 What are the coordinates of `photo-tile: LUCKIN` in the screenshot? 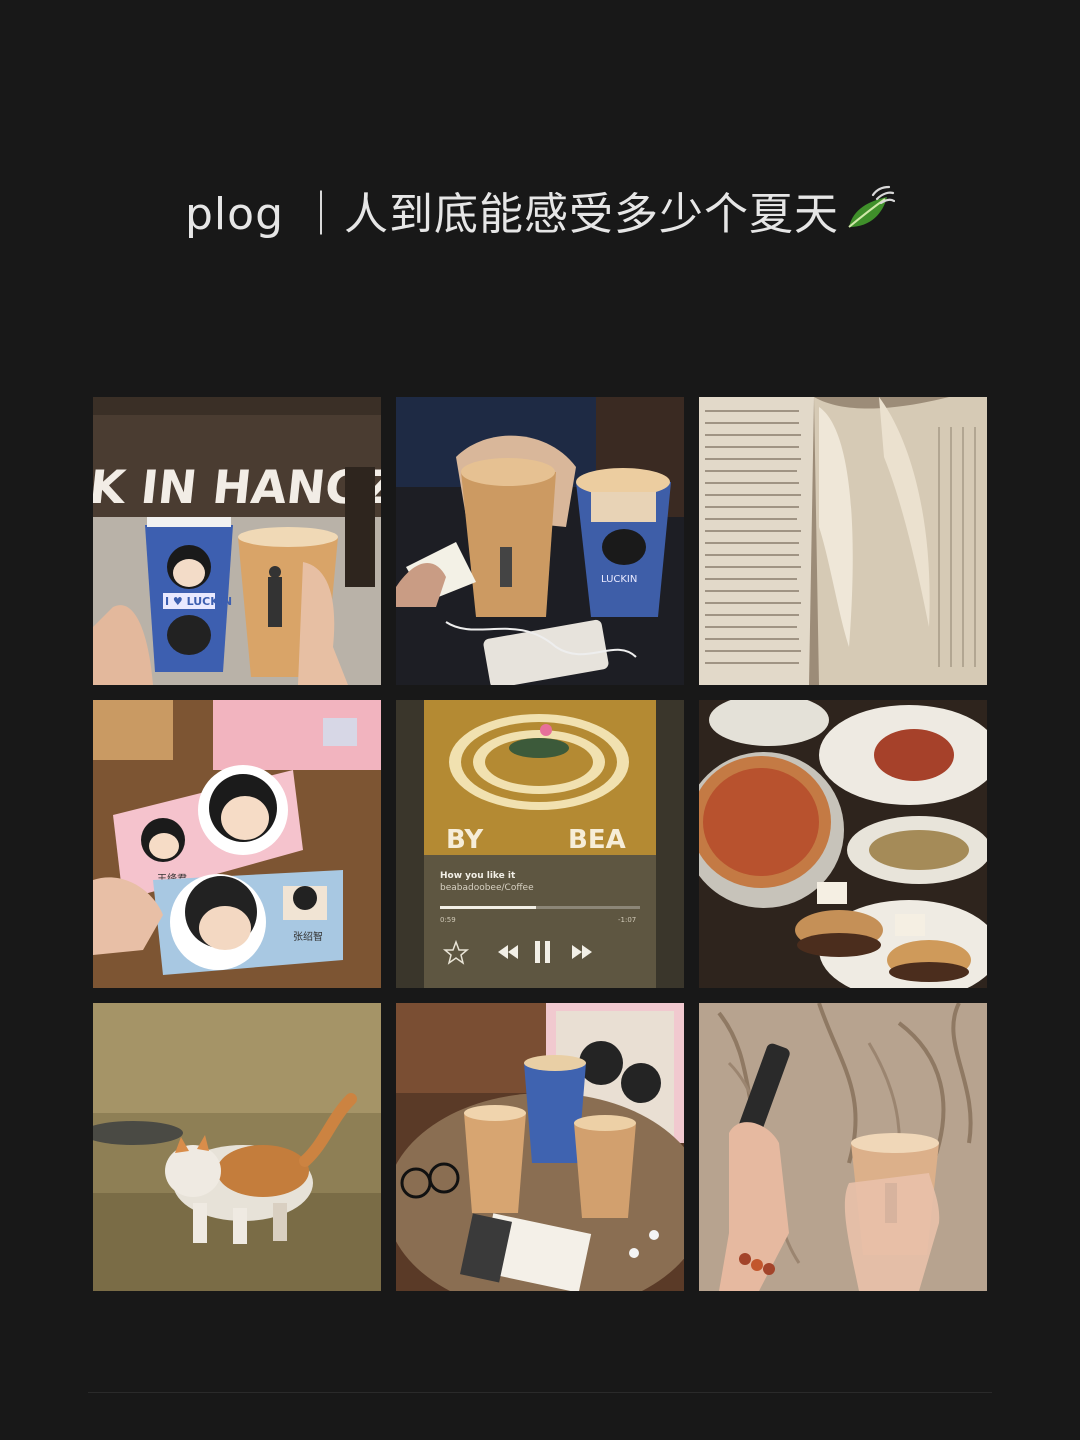 It's located at (540, 541).